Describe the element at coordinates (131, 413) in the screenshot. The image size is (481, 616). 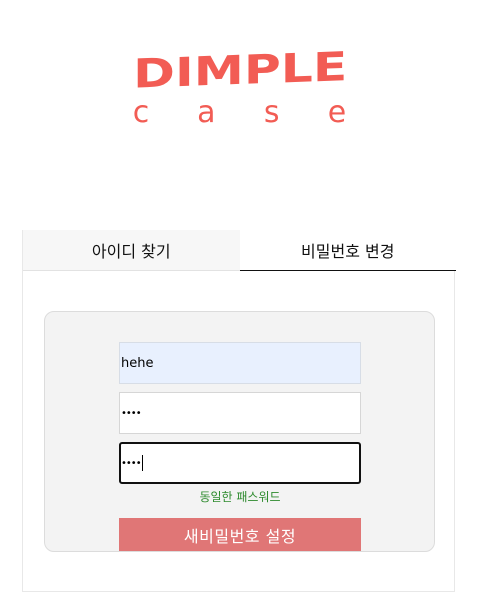
I see `new-password-value: ••••` at that location.